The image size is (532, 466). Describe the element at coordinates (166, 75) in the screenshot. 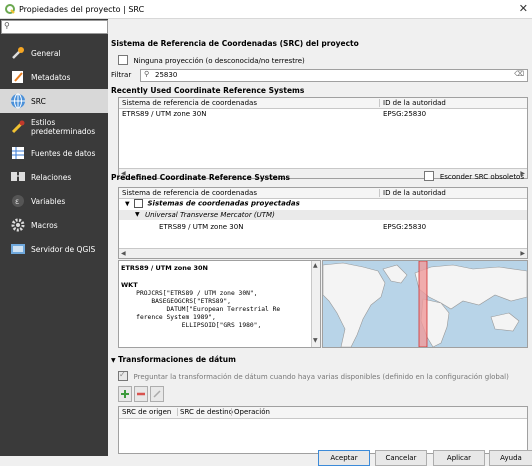

I see `filter-value: 25830` at that location.